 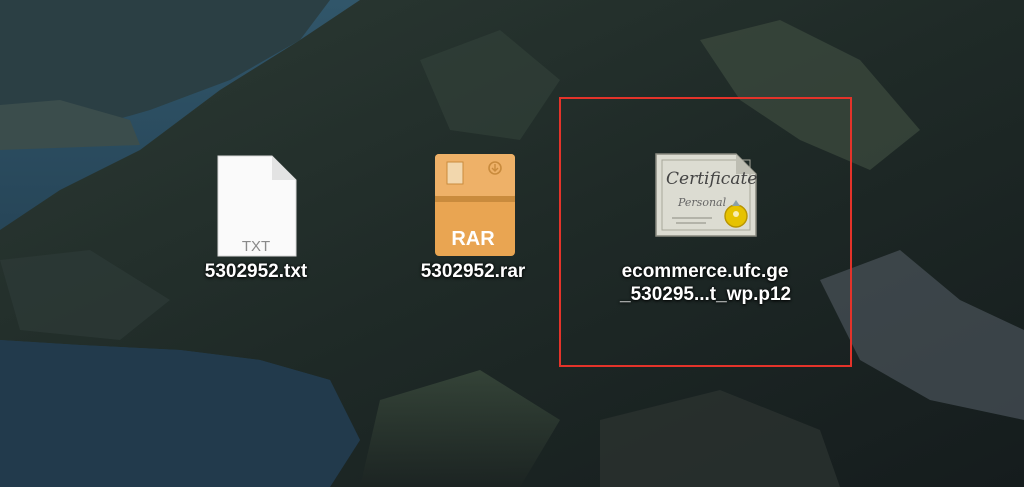 What do you see at coordinates (256, 271) in the screenshot?
I see `file-name: 5302952.txt` at bounding box center [256, 271].